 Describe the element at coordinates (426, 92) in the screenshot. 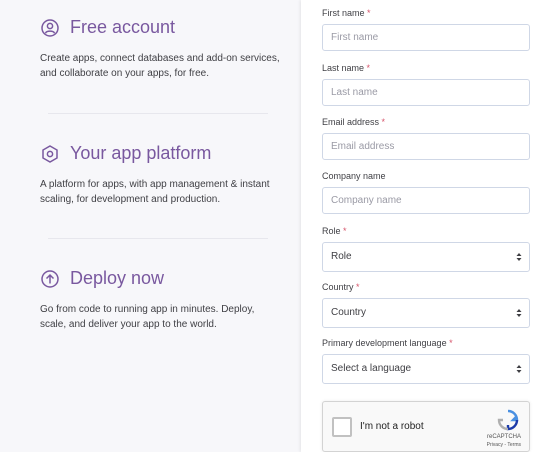

I see `last-name-input: Last name` at that location.